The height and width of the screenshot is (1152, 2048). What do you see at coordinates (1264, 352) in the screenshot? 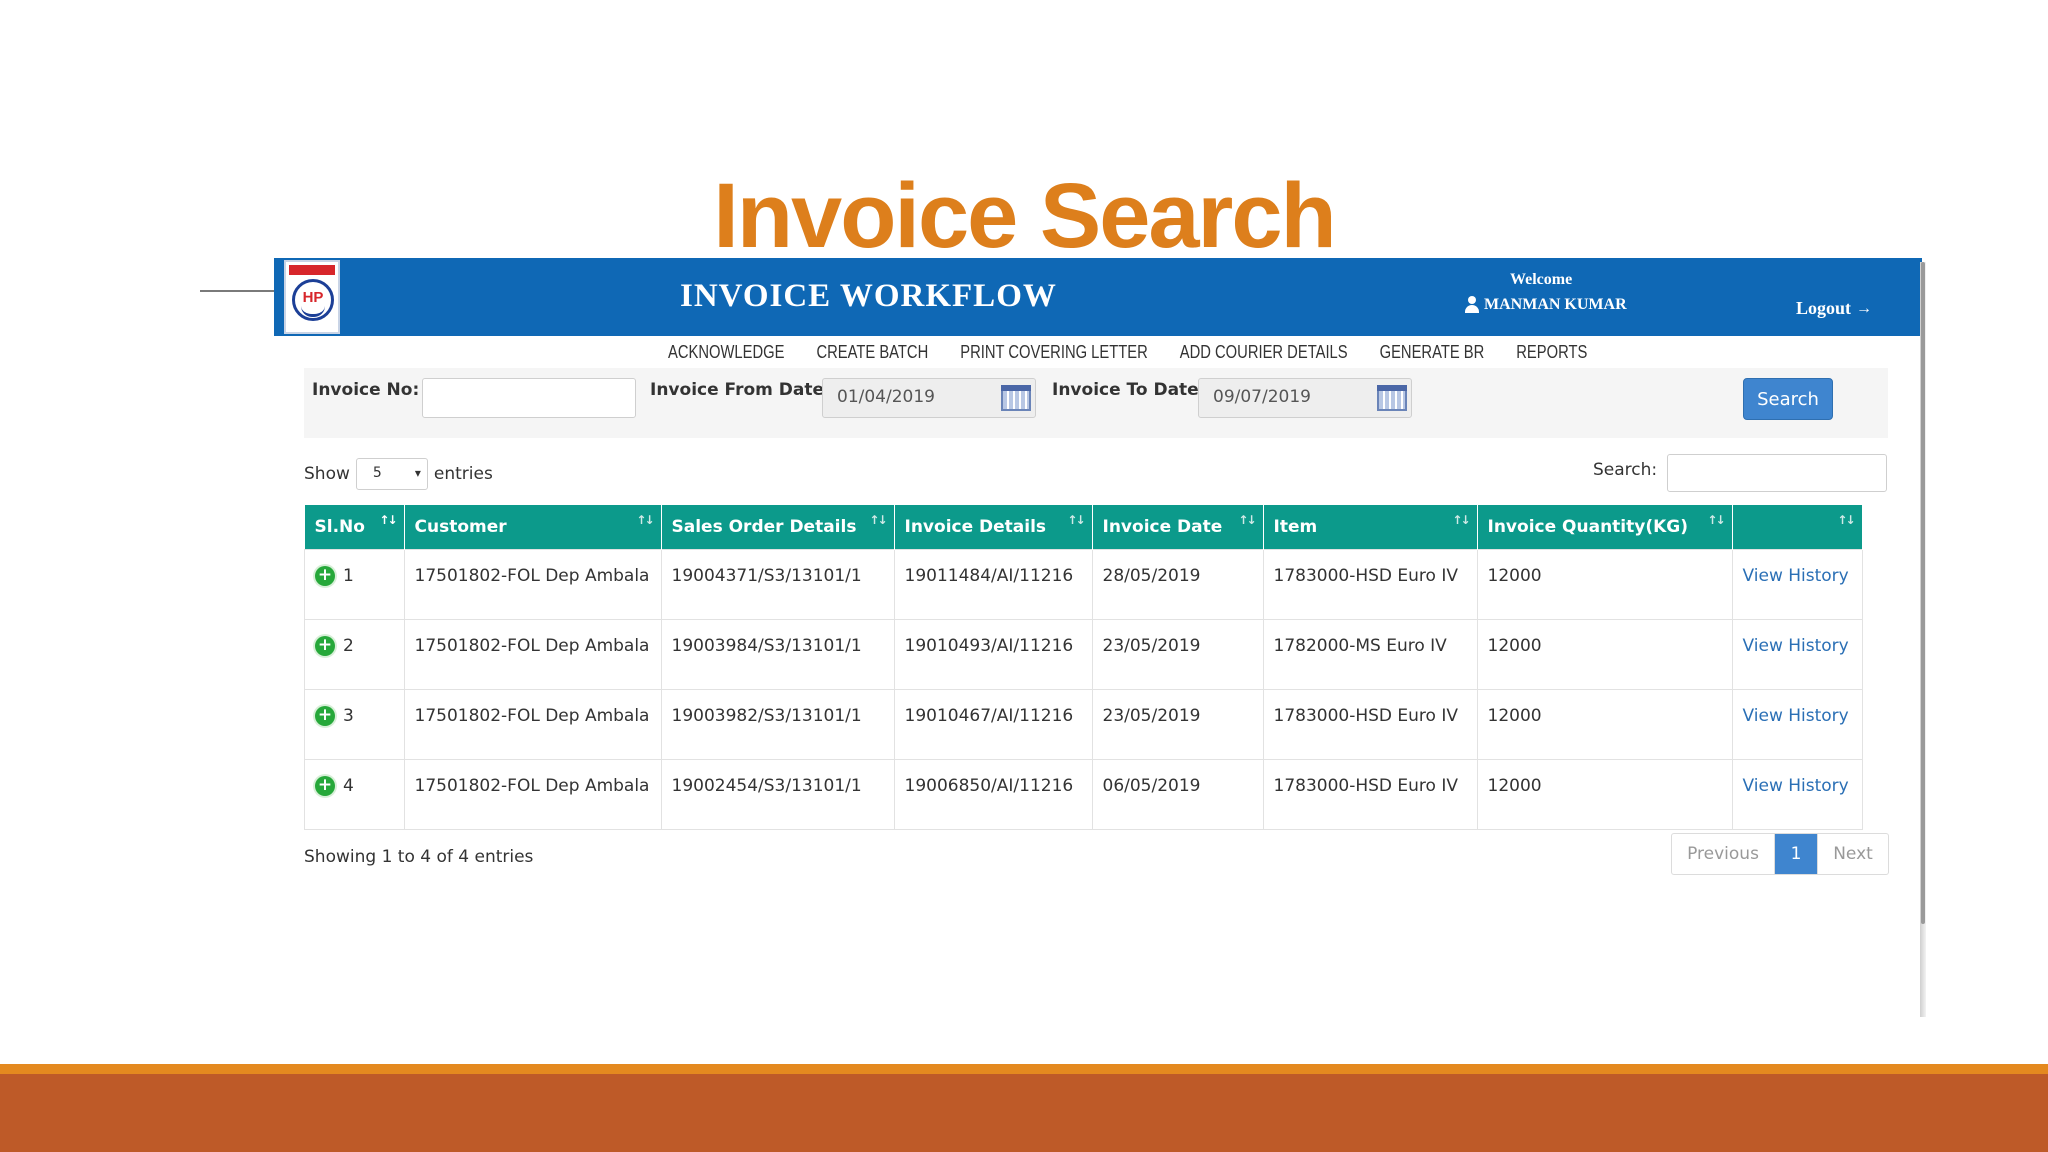
I see `menu-item-add-courier-details: ADD COURIER DETAILS` at bounding box center [1264, 352].